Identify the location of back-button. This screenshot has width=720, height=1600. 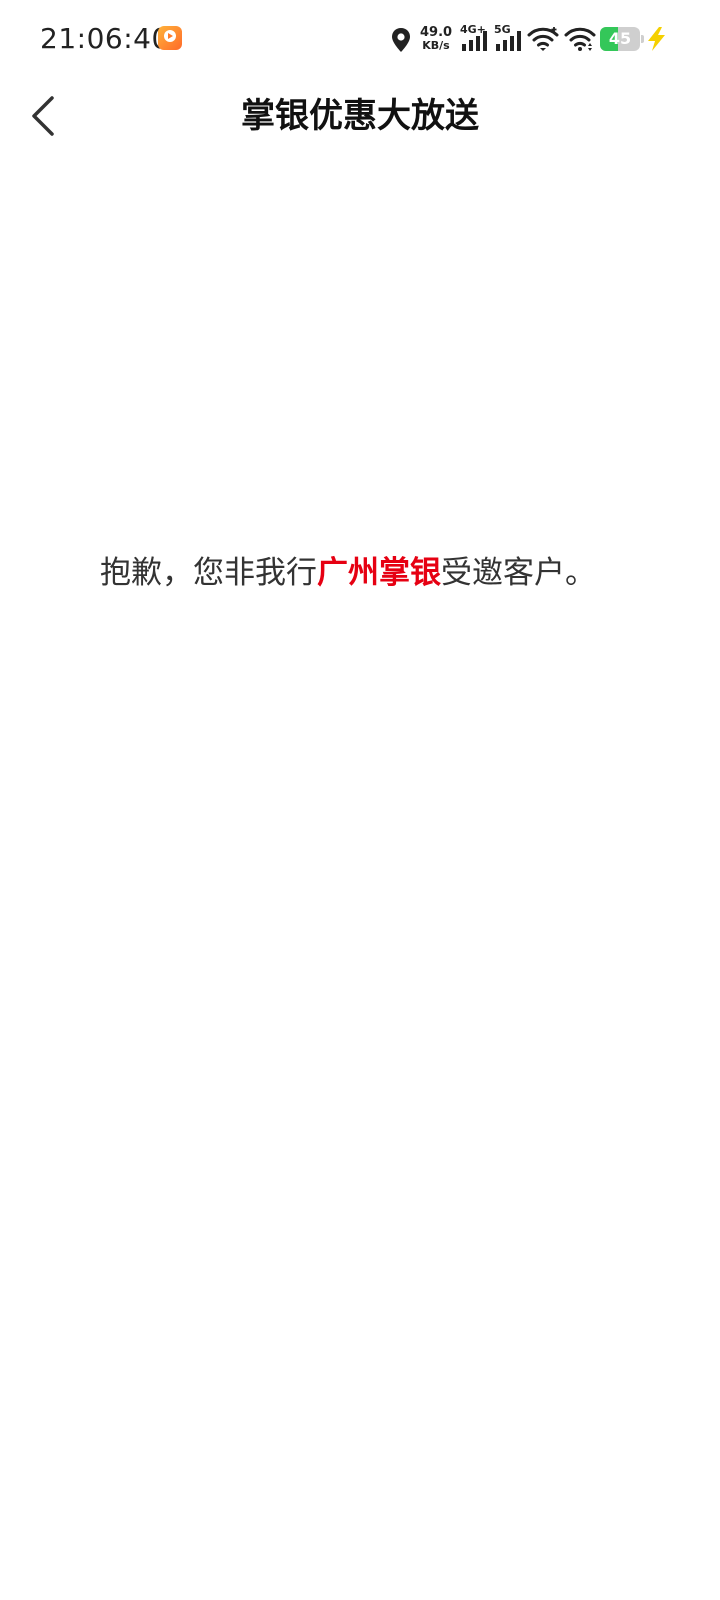
(44, 116).